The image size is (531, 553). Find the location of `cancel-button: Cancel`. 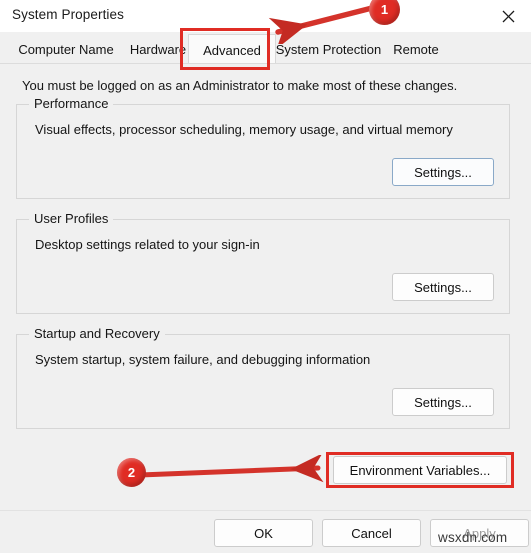

cancel-button: Cancel is located at coordinates (371, 533).